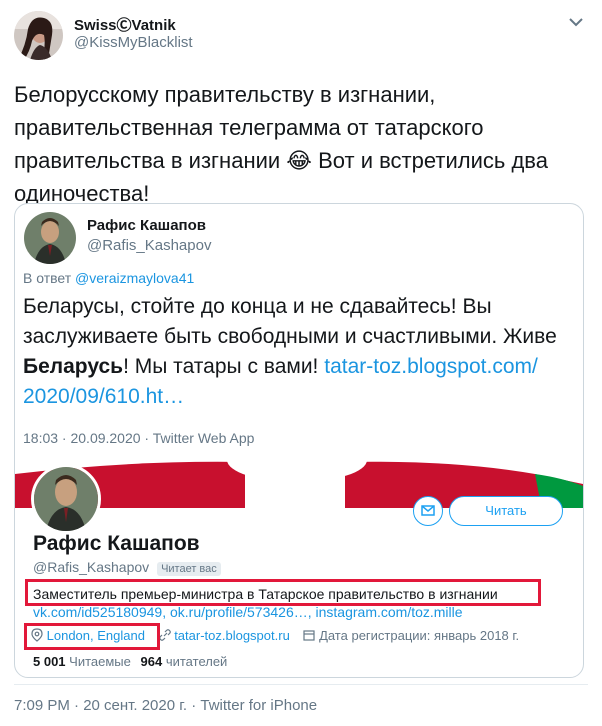  I want to click on following-label: Читаемые, so click(100, 661).